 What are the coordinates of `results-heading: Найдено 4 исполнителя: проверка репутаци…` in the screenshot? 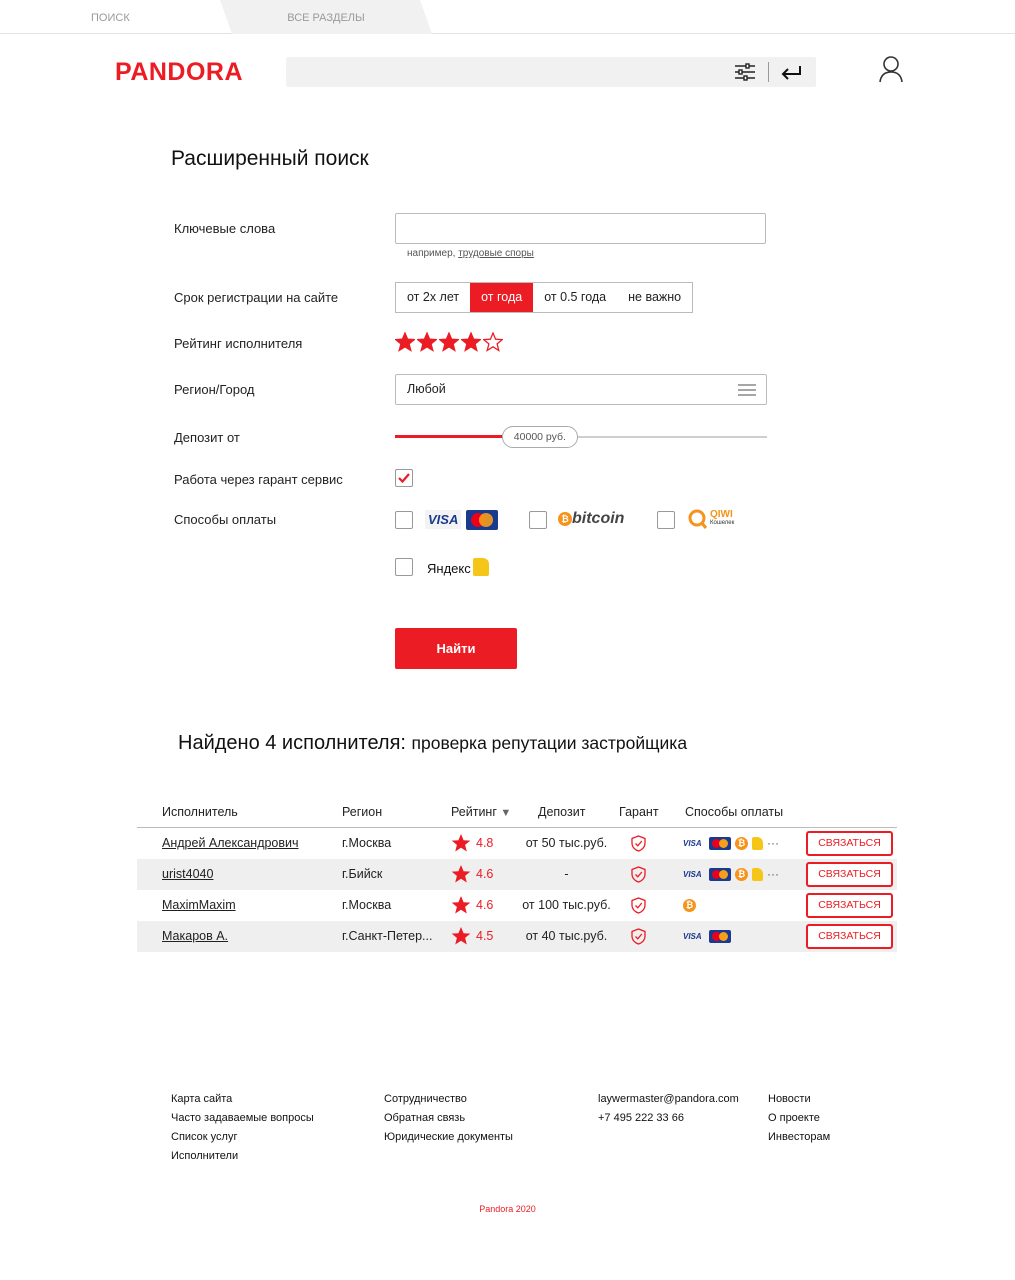 It's located at (432, 743).